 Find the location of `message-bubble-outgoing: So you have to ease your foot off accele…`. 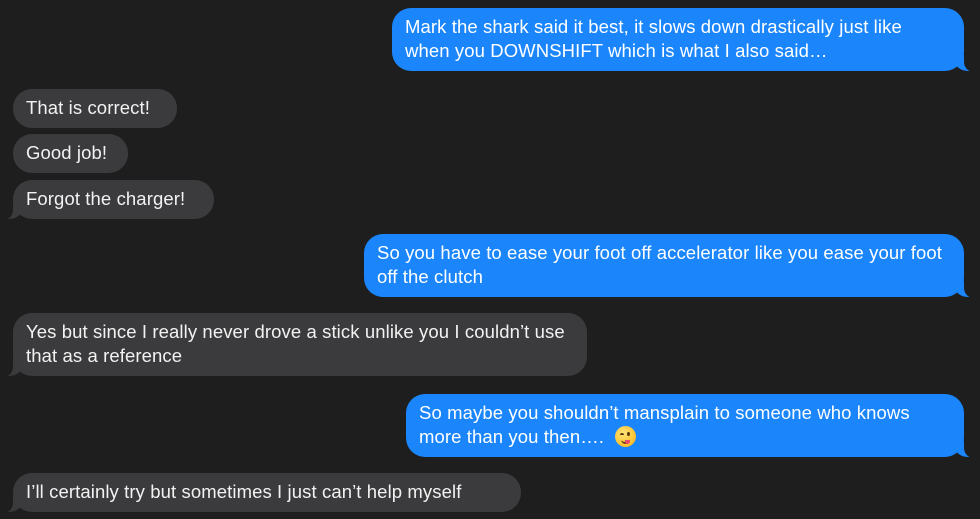

message-bubble-outgoing: So you have to ease your foot off accele… is located at coordinates (670, 266).